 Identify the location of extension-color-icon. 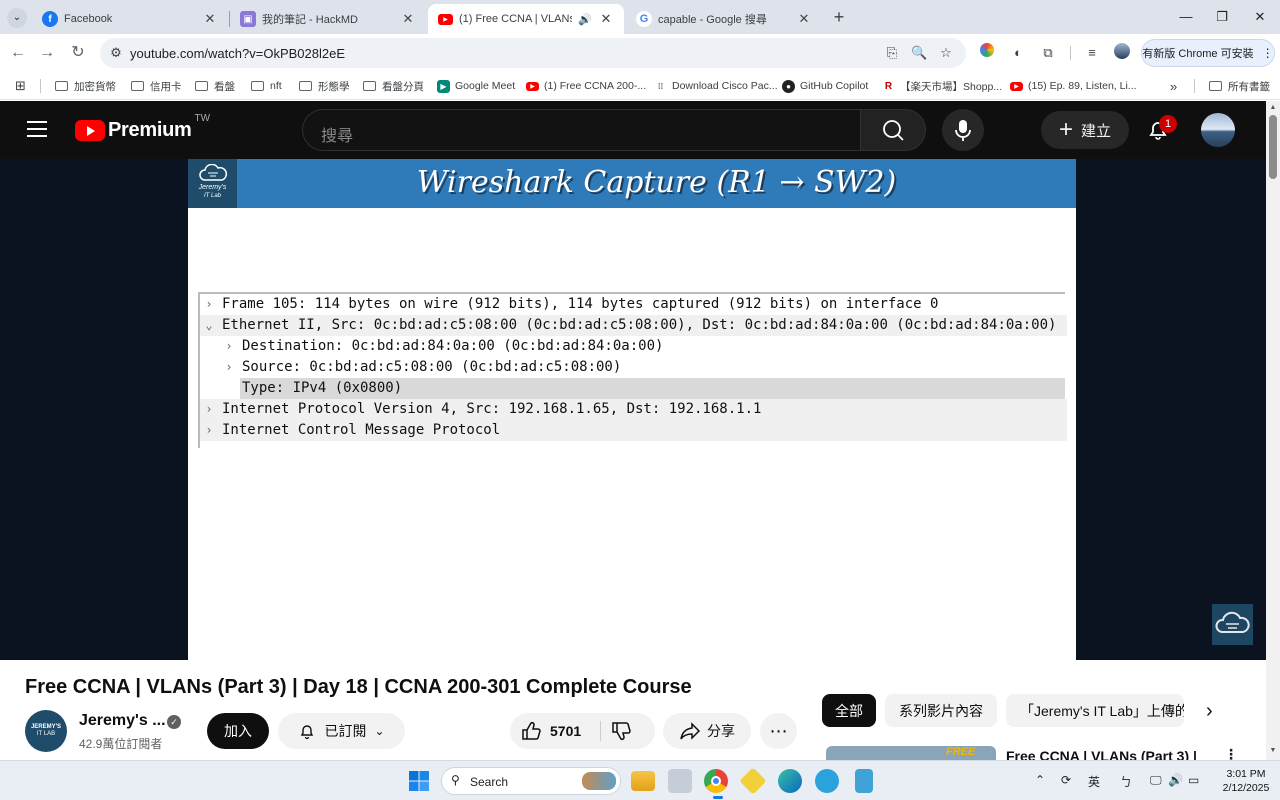
(987, 53).